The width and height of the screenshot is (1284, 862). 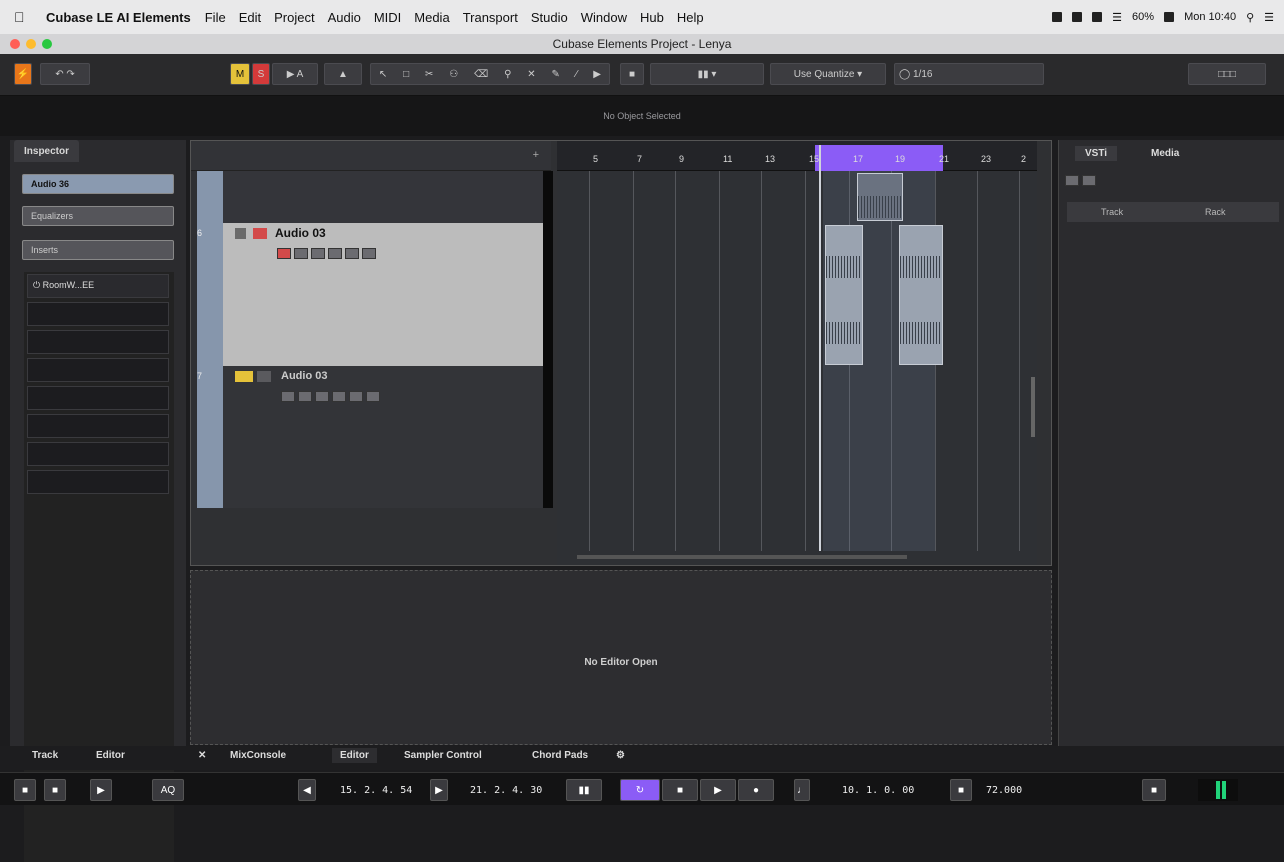 I want to click on play-tool-icon: ▶, so click(x=597, y=74).